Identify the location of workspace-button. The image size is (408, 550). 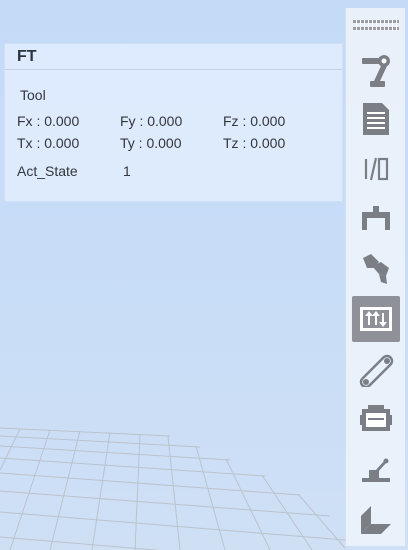
(376, 519).